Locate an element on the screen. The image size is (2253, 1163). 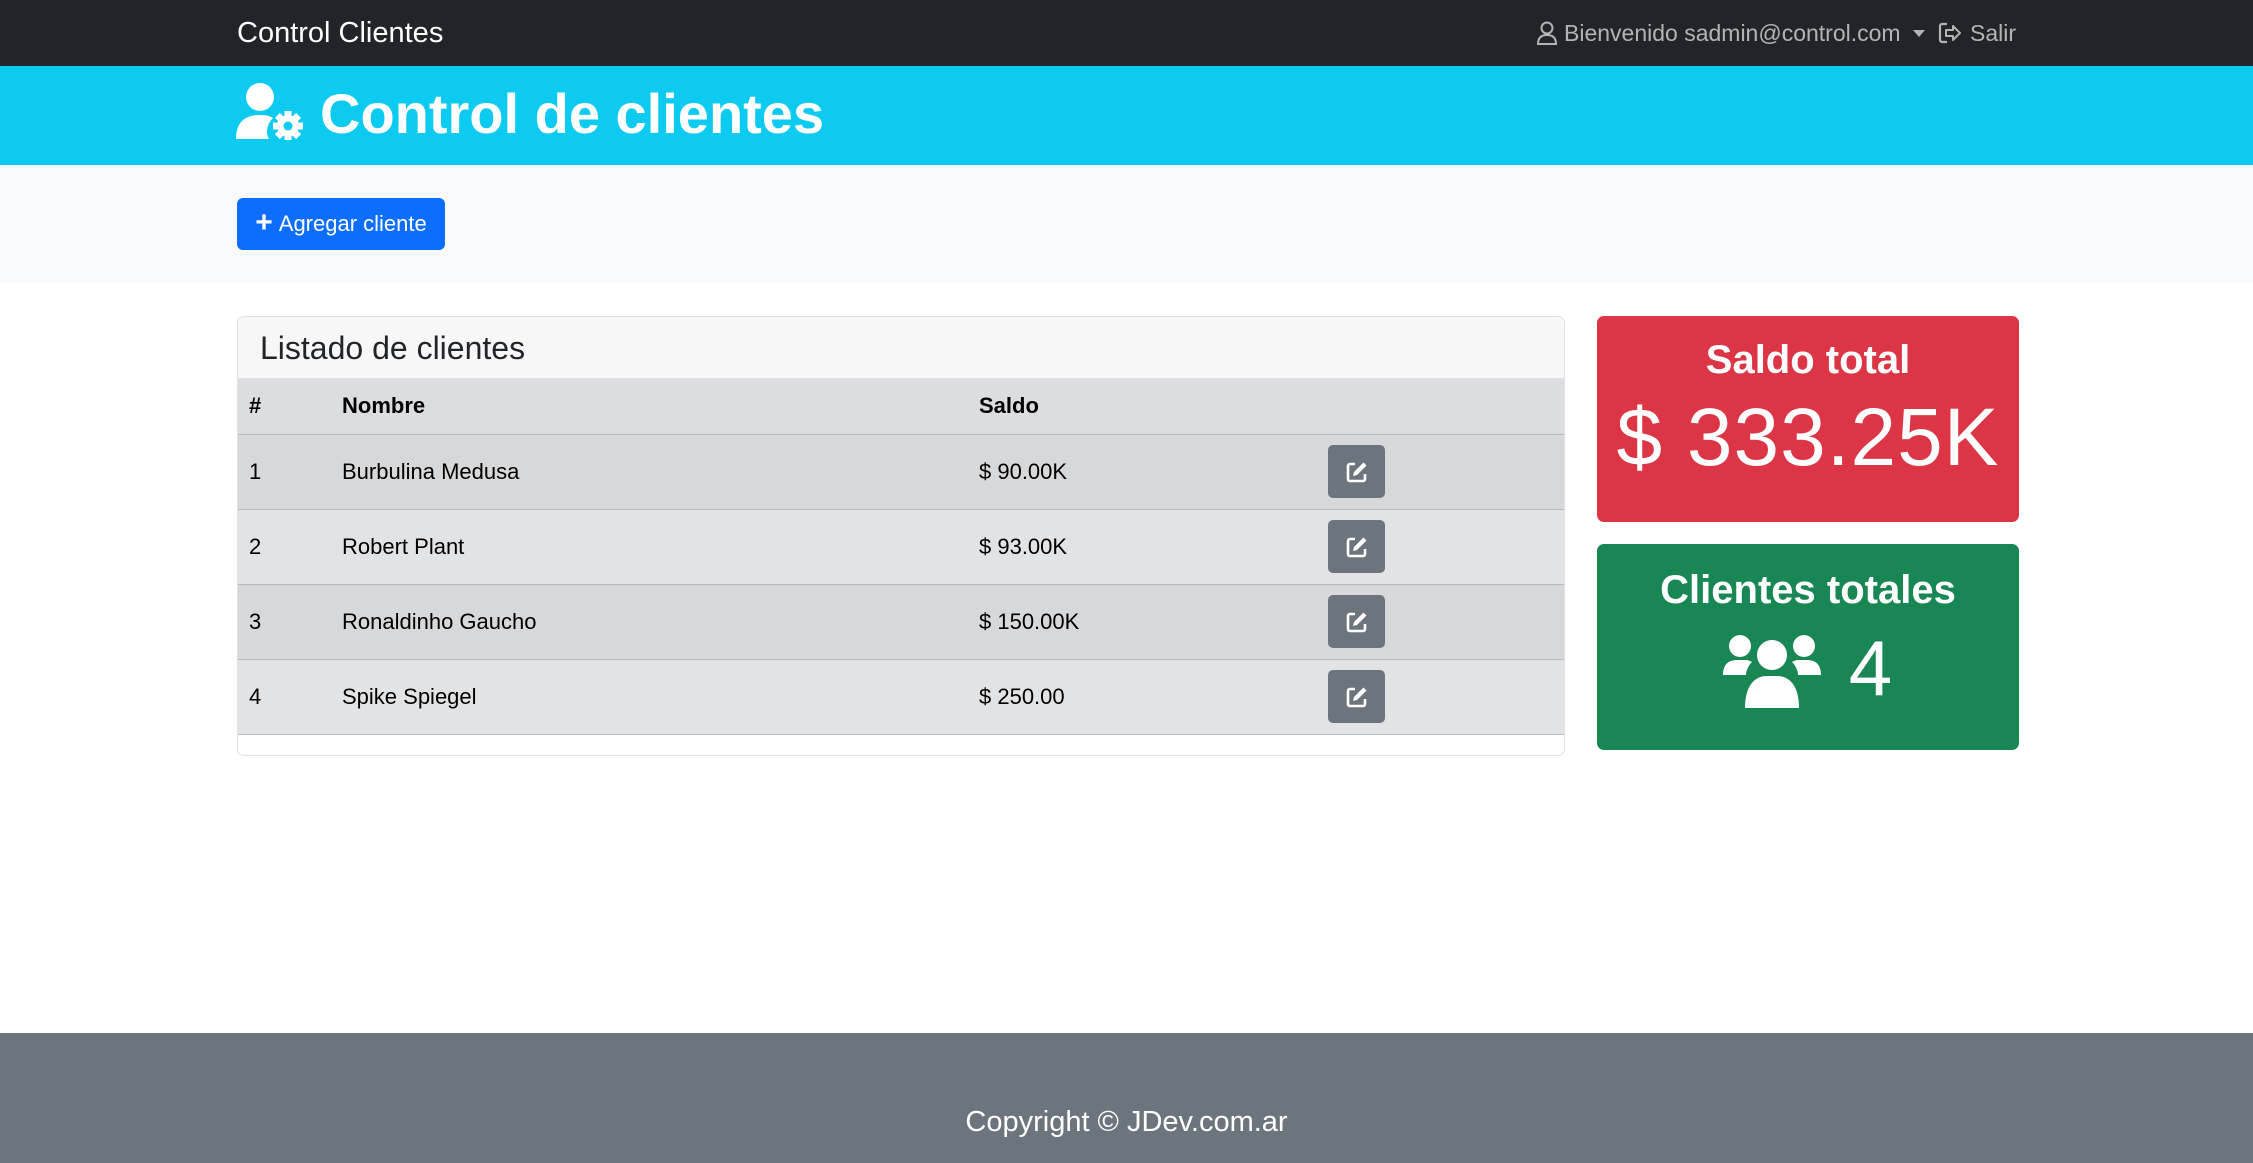
row-balance: $ 150.00K is located at coordinates (1029, 621).